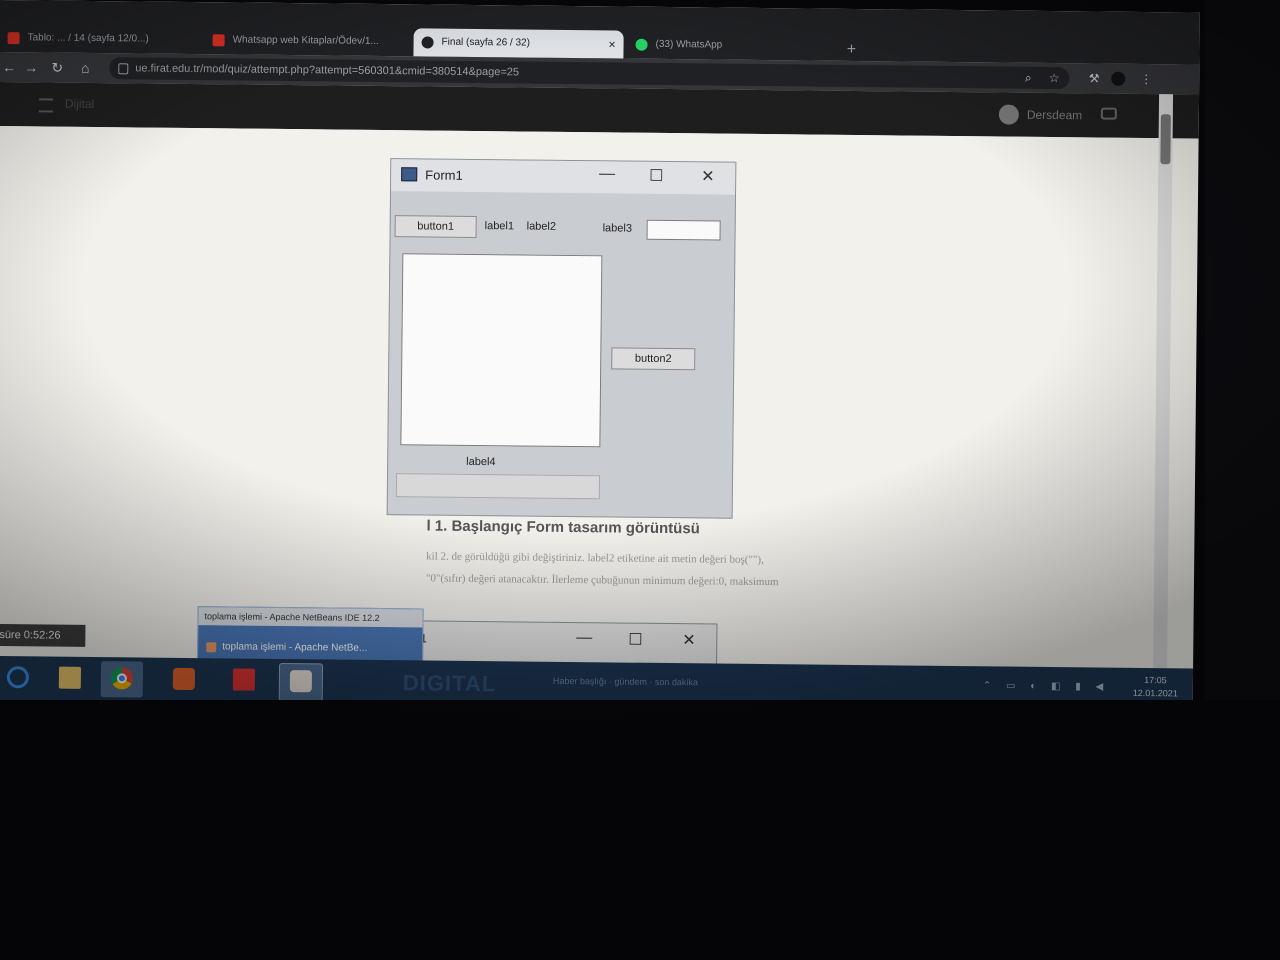 Image resolution: width=1280 pixels, height=960 pixels. What do you see at coordinates (1108, 113) in the screenshot?
I see `chat-icon` at bounding box center [1108, 113].